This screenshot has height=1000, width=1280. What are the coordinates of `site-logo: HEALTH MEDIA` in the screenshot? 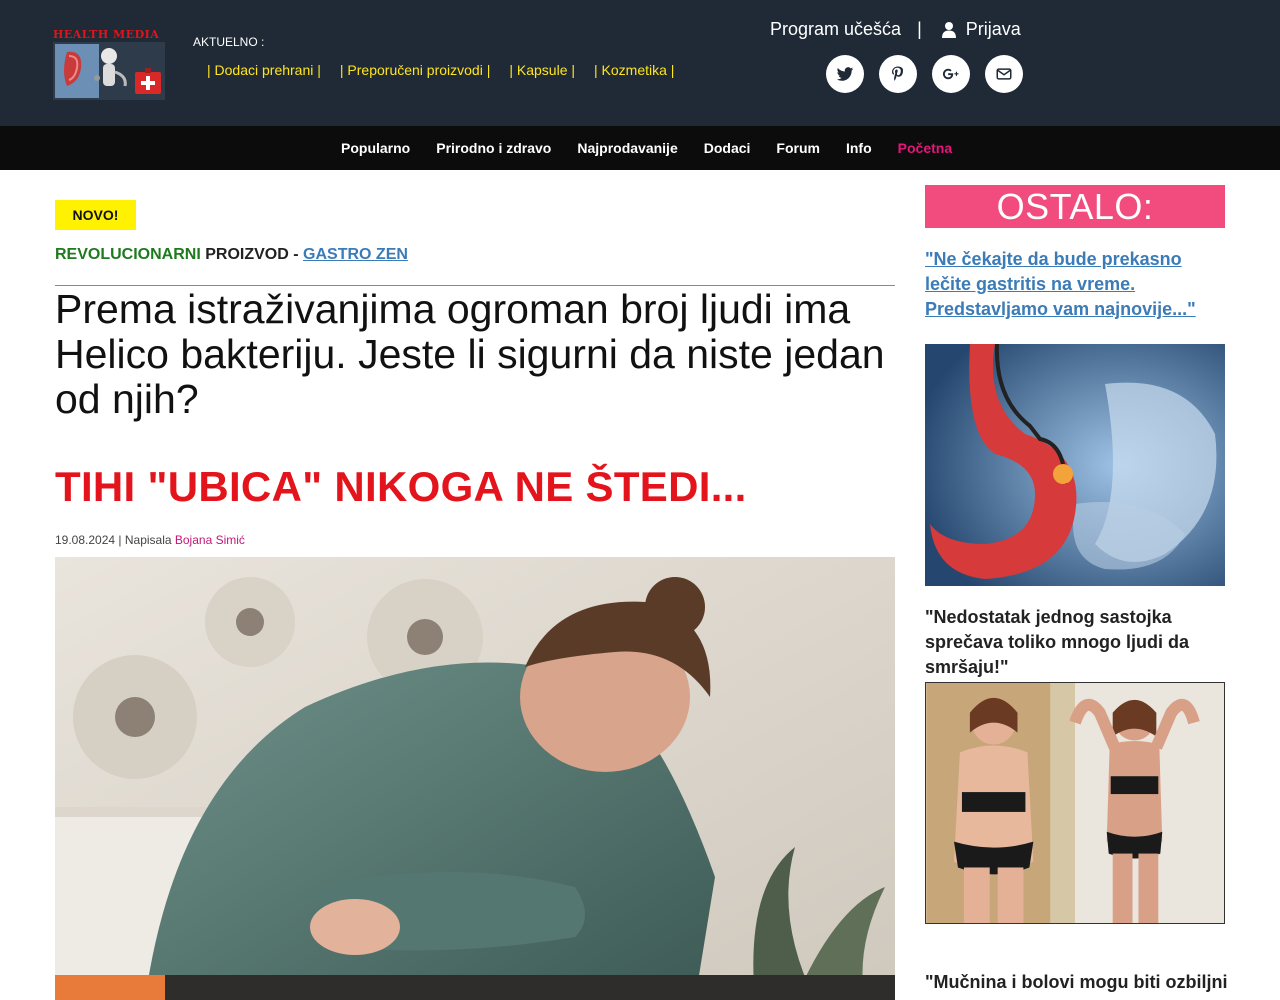 It's located at (109, 64).